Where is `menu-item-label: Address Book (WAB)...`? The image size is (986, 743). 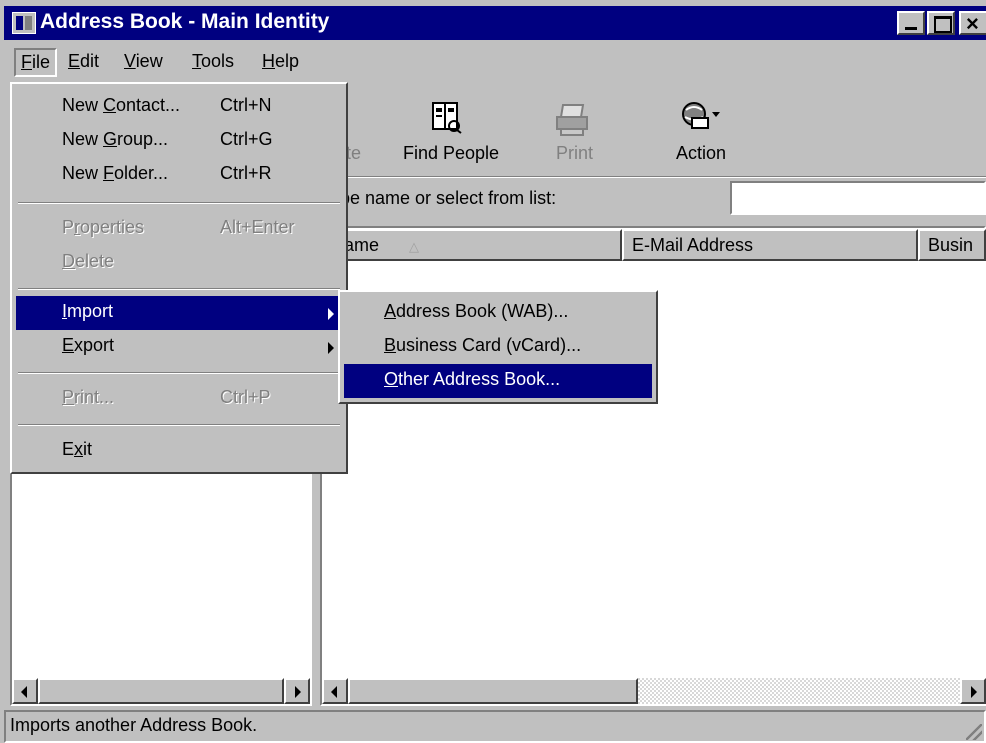 menu-item-label: Address Book (WAB)... is located at coordinates (476, 311).